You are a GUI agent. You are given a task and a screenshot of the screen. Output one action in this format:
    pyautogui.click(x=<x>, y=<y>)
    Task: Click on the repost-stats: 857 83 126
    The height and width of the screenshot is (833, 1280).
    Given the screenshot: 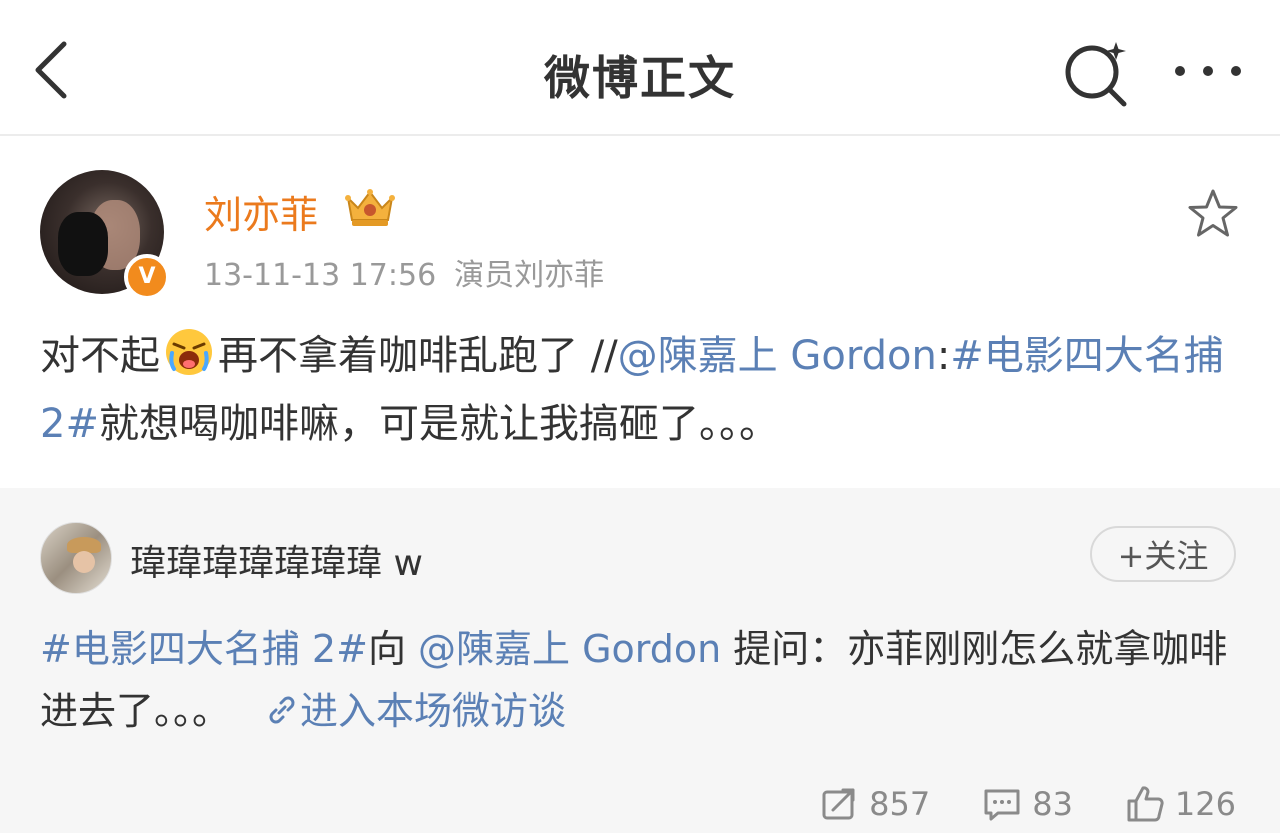 What is the action you would take?
    pyautogui.click(x=1001, y=804)
    